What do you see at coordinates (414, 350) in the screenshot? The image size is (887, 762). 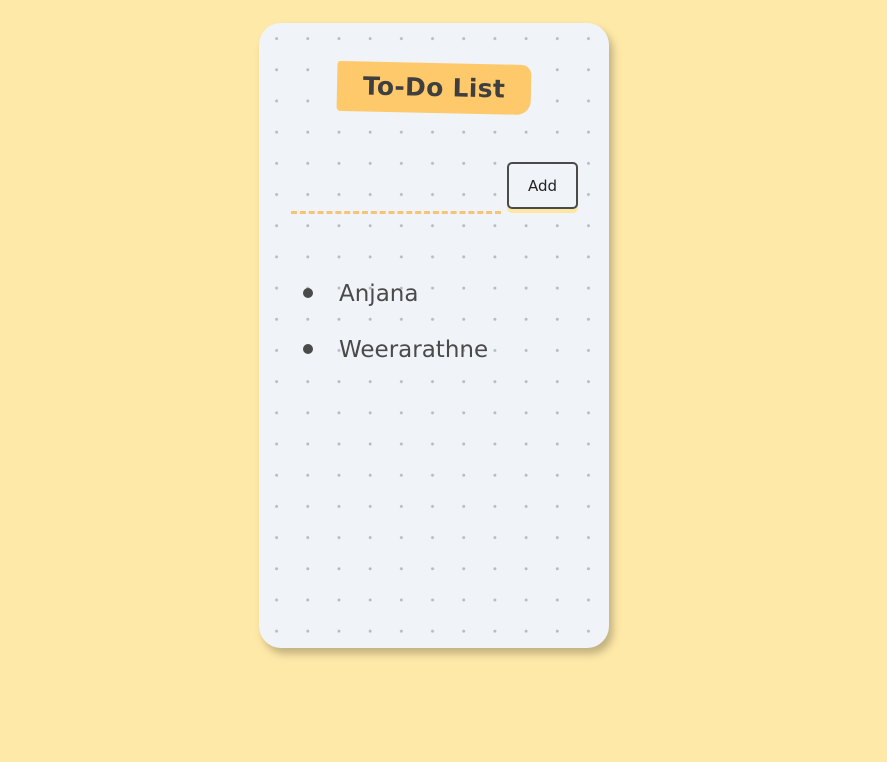 I see `task-label: Weerarathne` at bounding box center [414, 350].